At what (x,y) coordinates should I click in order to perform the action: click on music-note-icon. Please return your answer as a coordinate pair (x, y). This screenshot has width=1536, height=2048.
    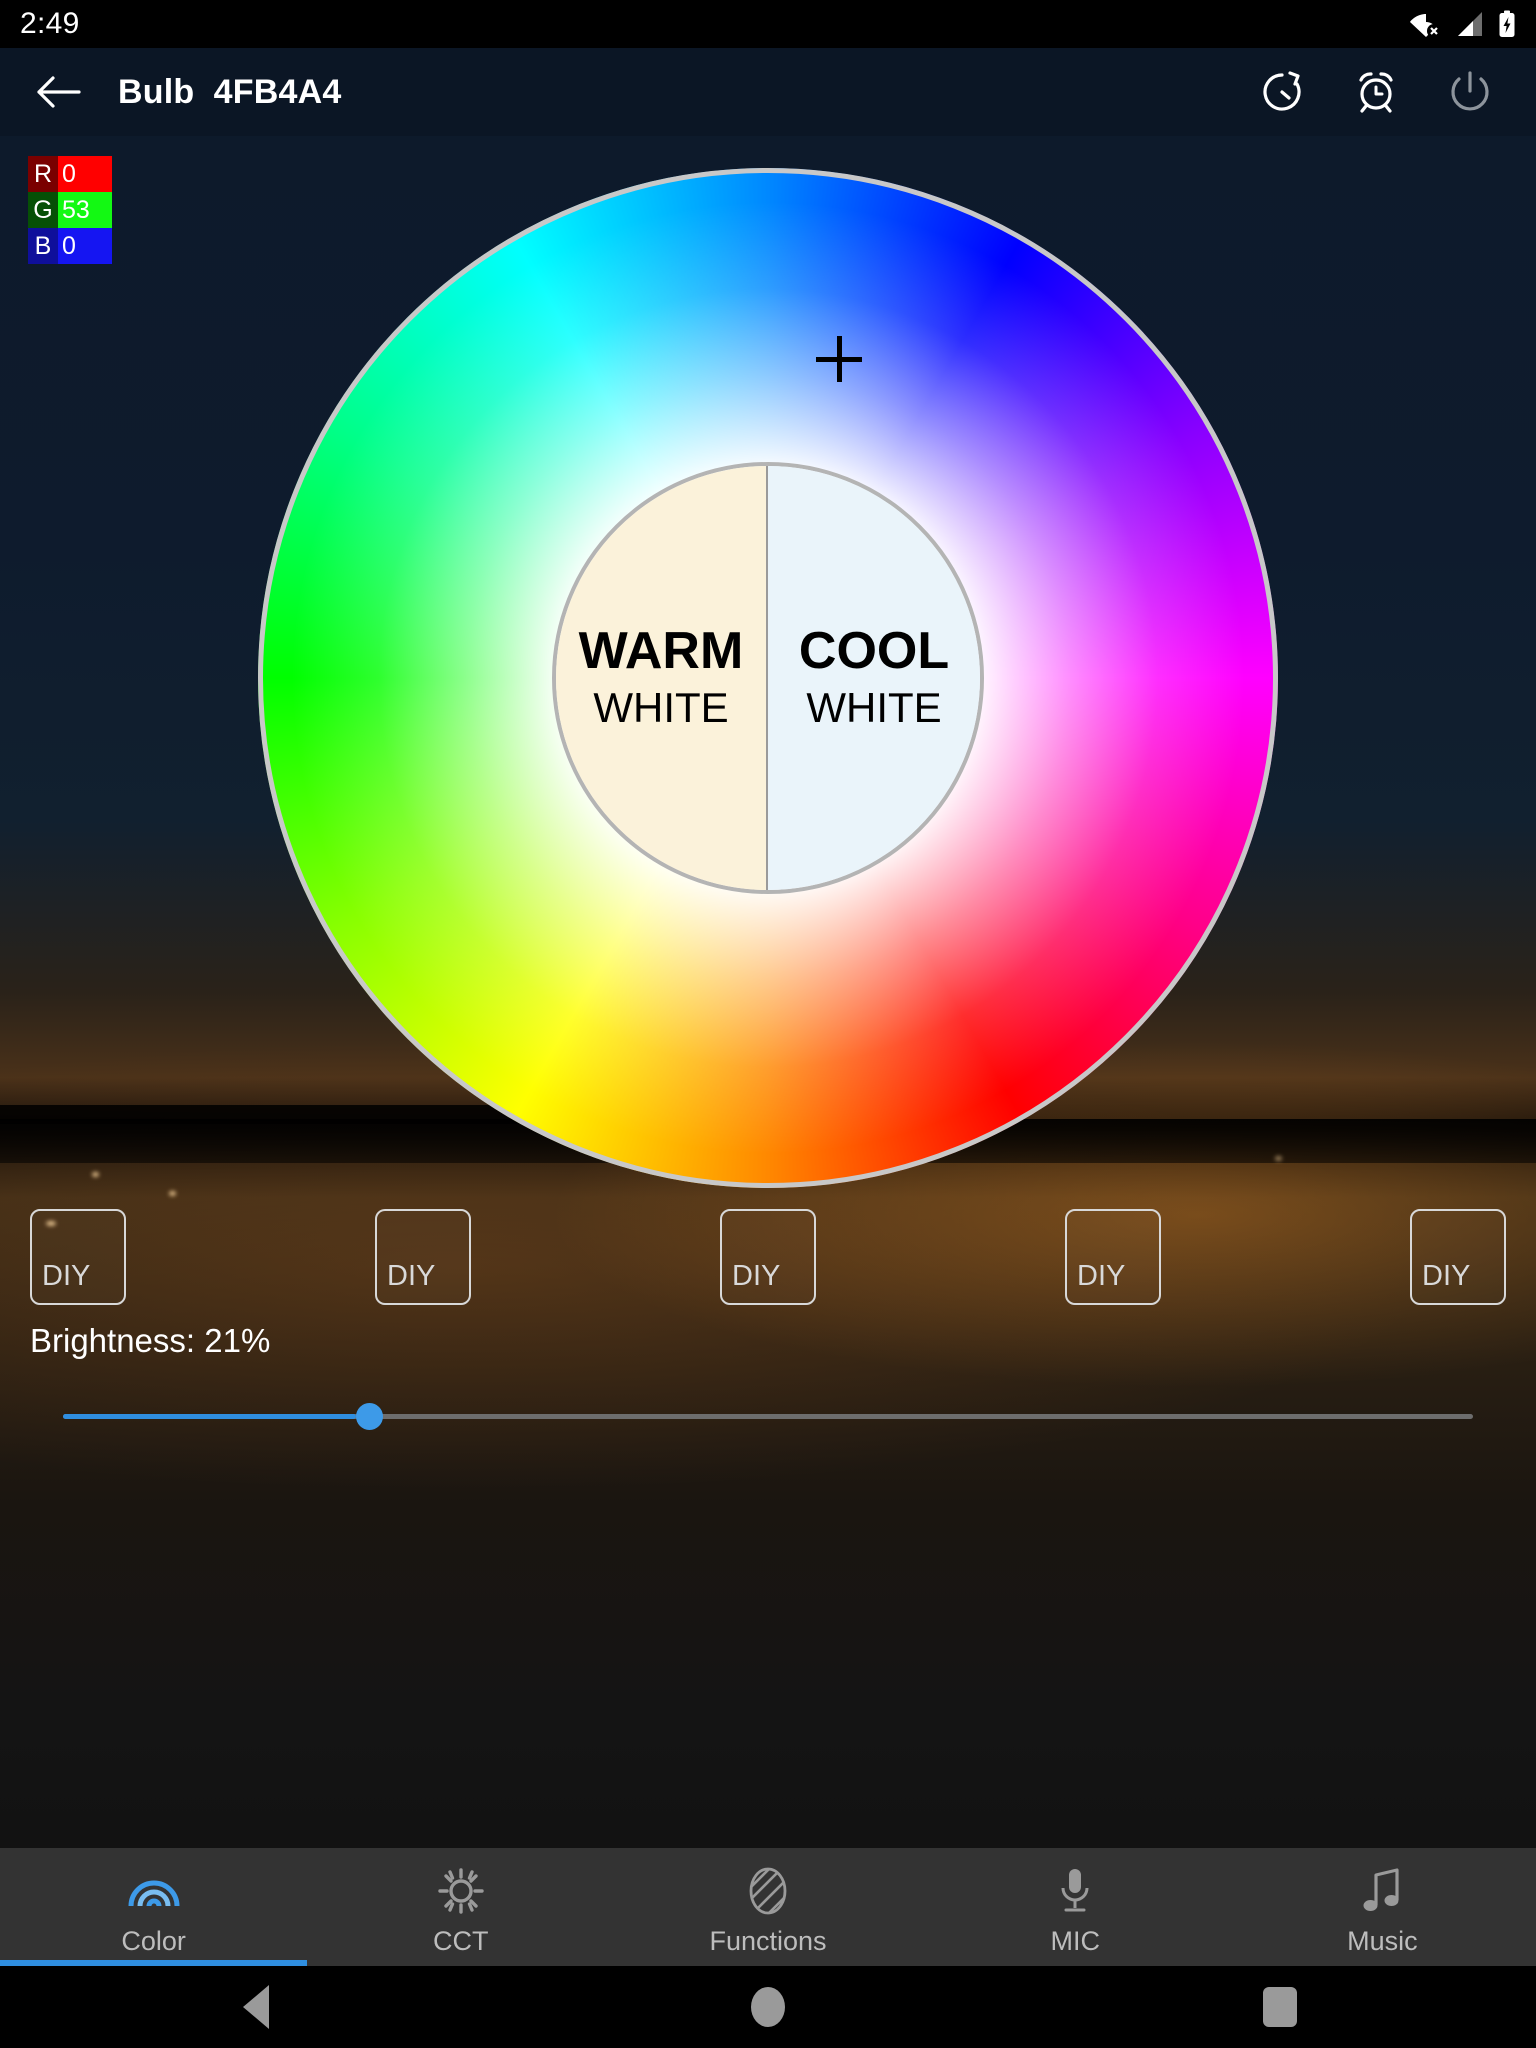
    Looking at the image, I should click on (1382, 1891).